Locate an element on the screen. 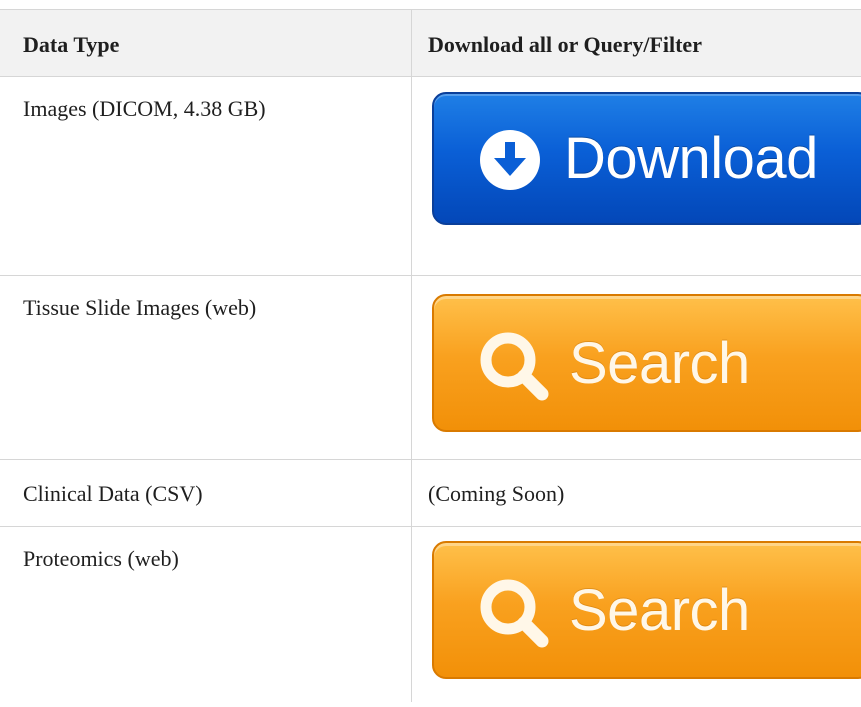 The height and width of the screenshot is (707, 861). data-type-label: Images (DICOM, 4.38 GB) is located at coordinates (144, 108).